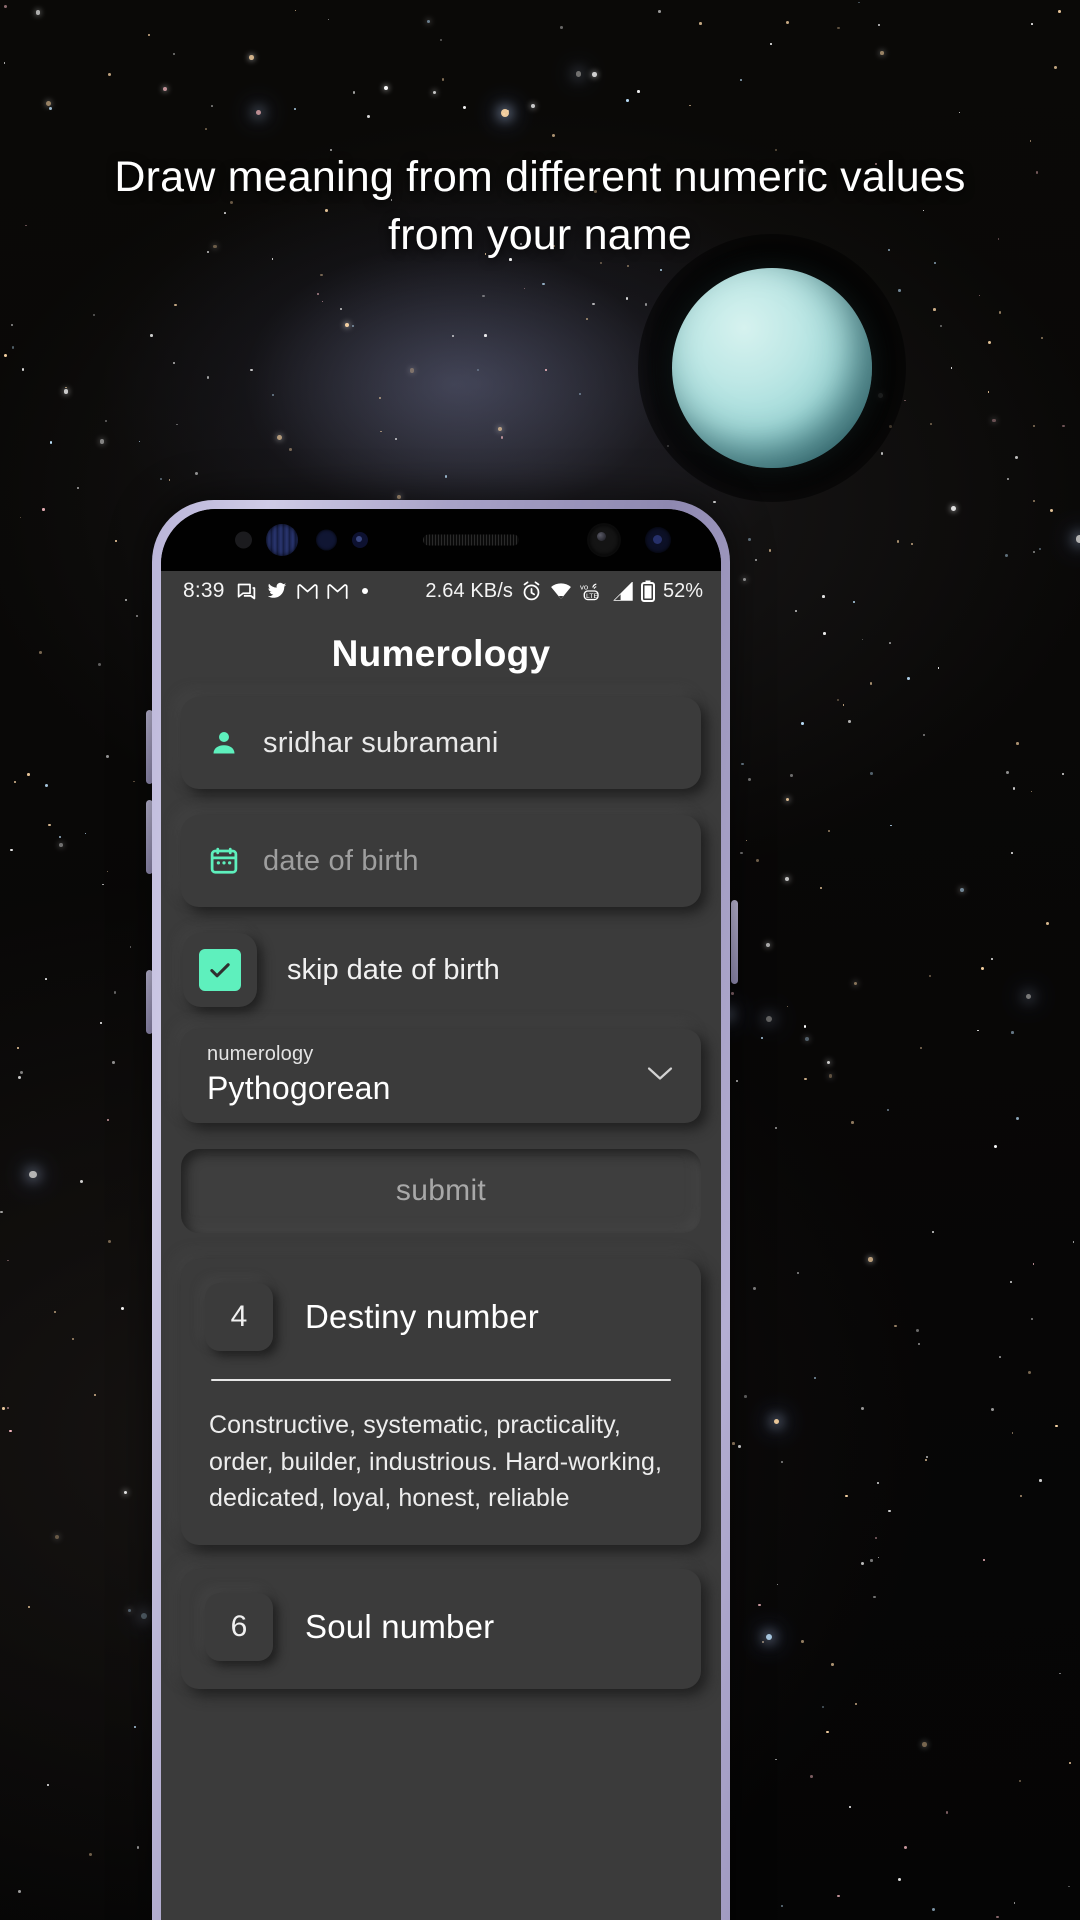  I want to click on submit-button: submit, so click(441, 1191).